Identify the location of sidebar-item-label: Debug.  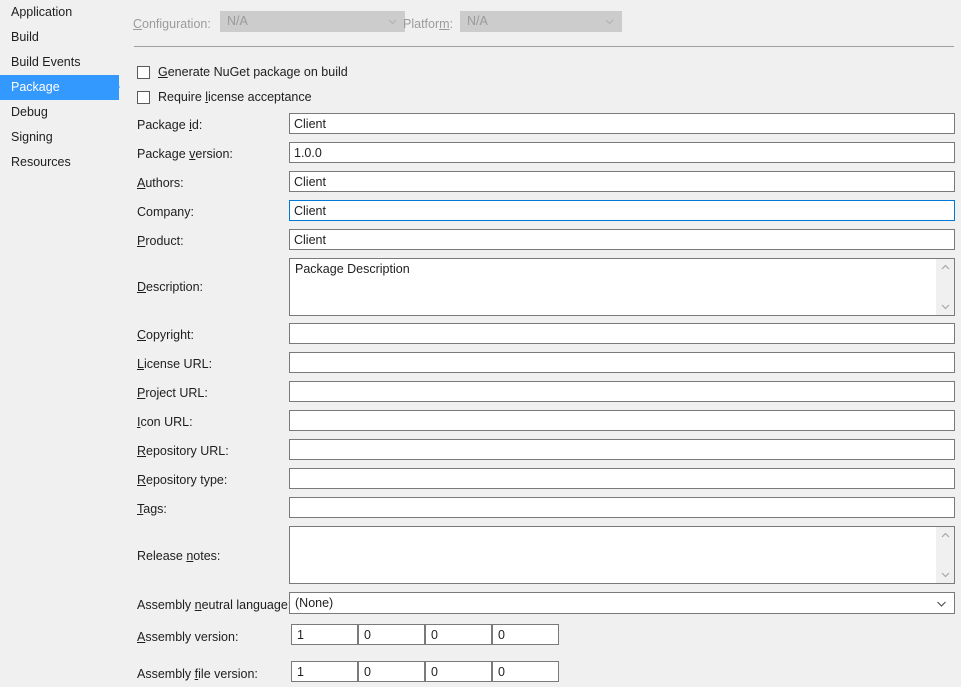
(29, 112).